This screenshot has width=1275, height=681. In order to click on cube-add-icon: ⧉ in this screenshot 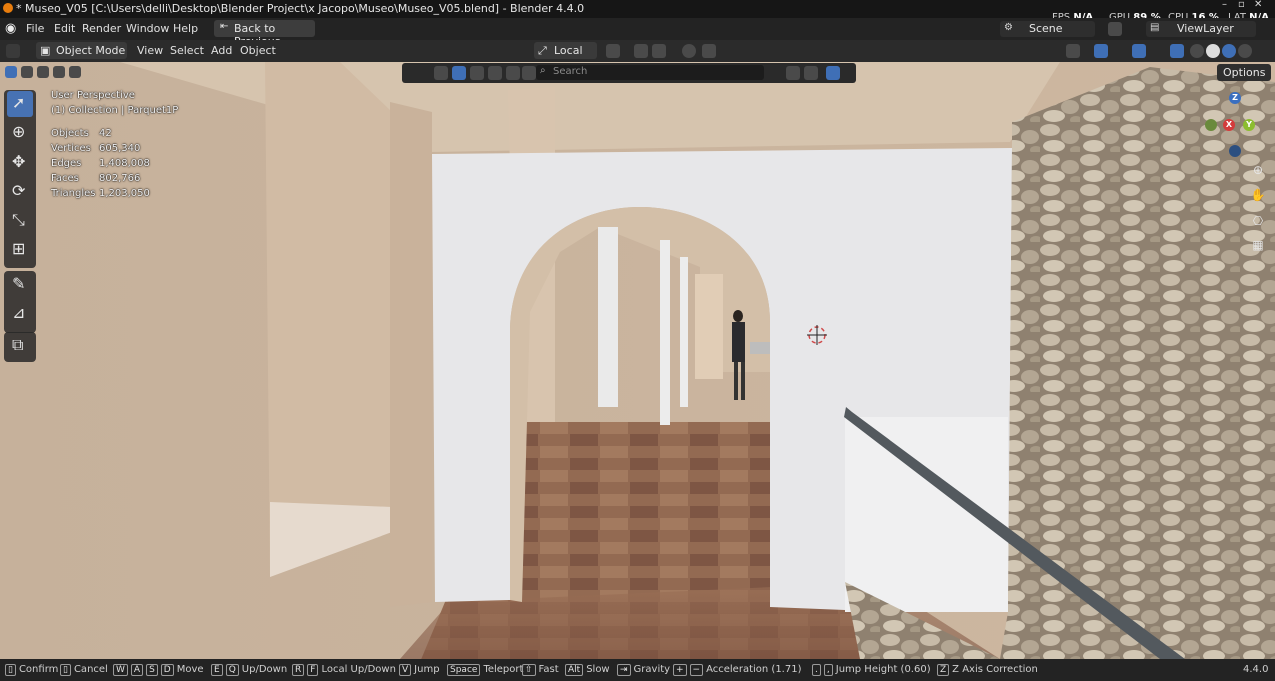, I will do `click(18, 344)`.